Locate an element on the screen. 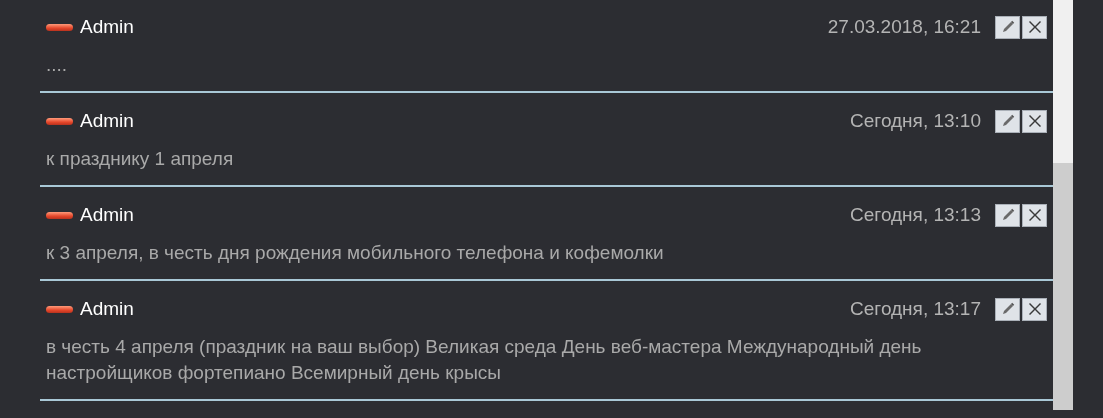 This screenshot has height=418, width=1103. comment-text: к 3 апреля, в честь дня рождения мобильного телефона и кофемолки is located at coordinates (355, 253).